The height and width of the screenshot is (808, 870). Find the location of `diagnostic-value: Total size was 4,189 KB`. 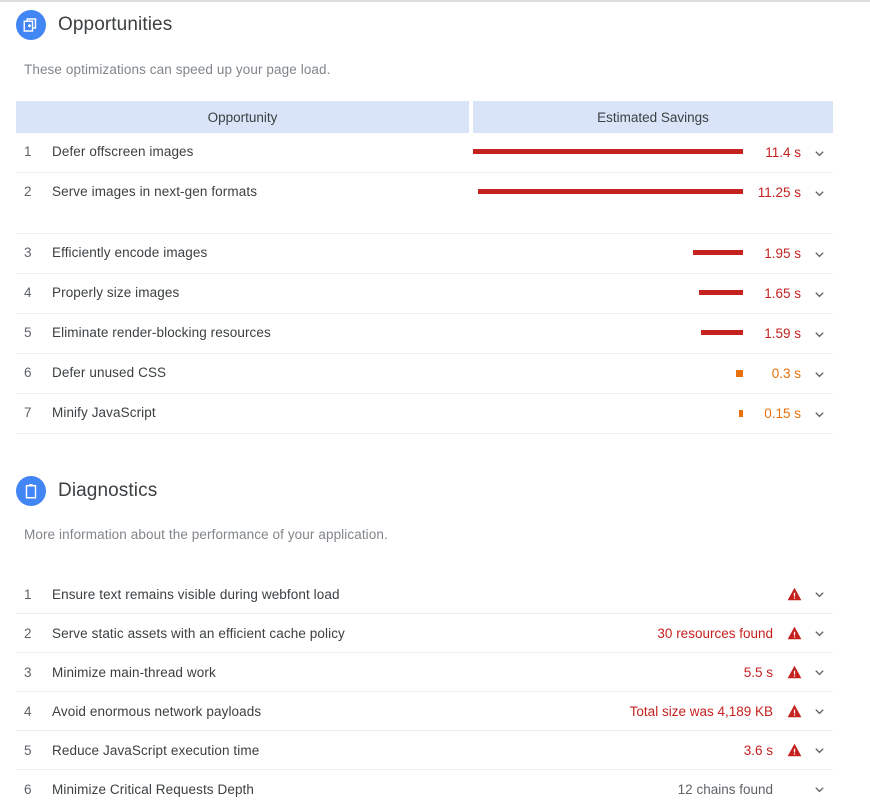

diagnostic-value: Total size was 4,189 KB is located at coordinates (701, 711).